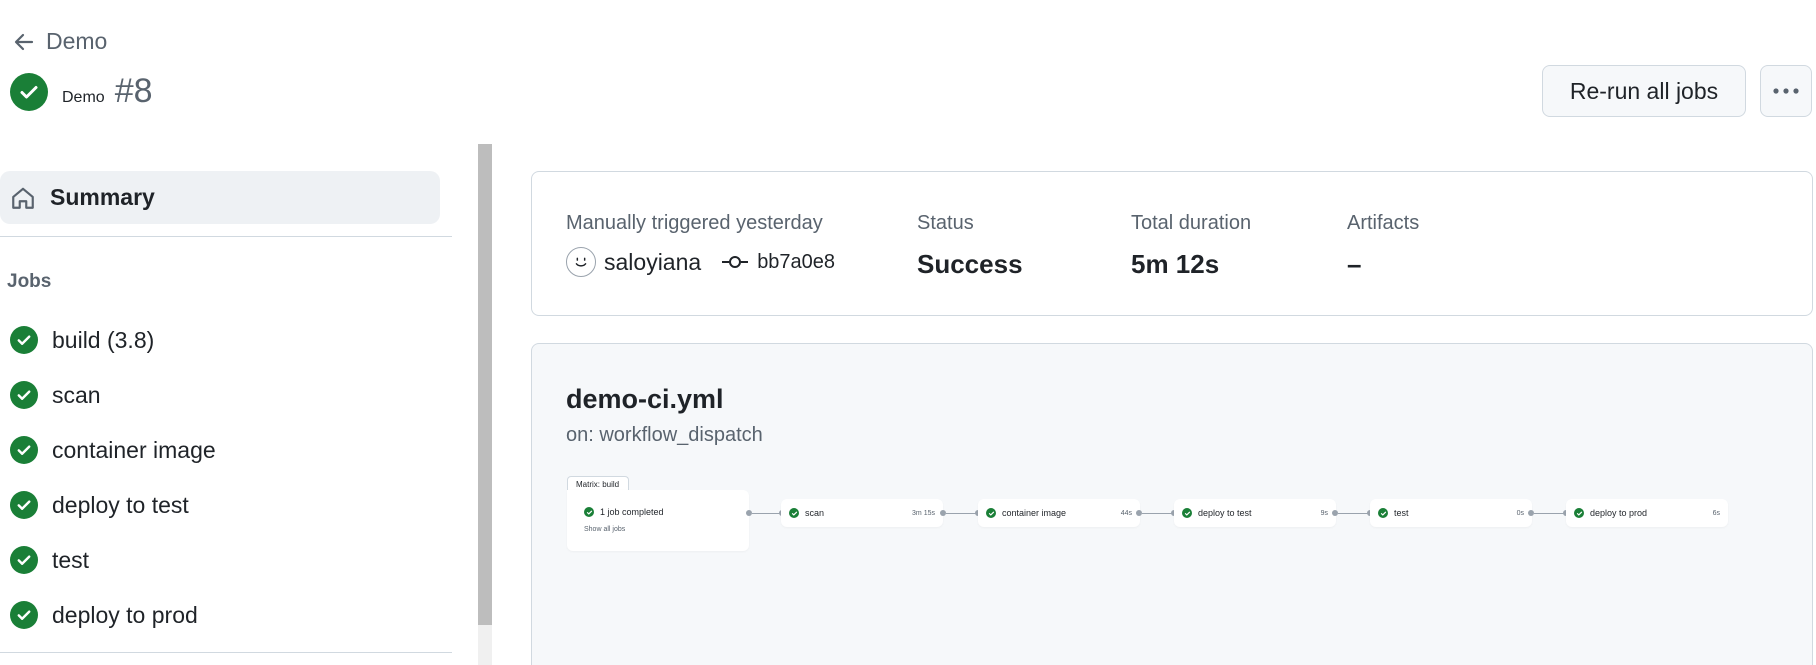 The width and height of the screenshot is (1816, 665). Describe the element at coordinates (1034, 513) in the screenshot. I see `node-label: container image` at that location.